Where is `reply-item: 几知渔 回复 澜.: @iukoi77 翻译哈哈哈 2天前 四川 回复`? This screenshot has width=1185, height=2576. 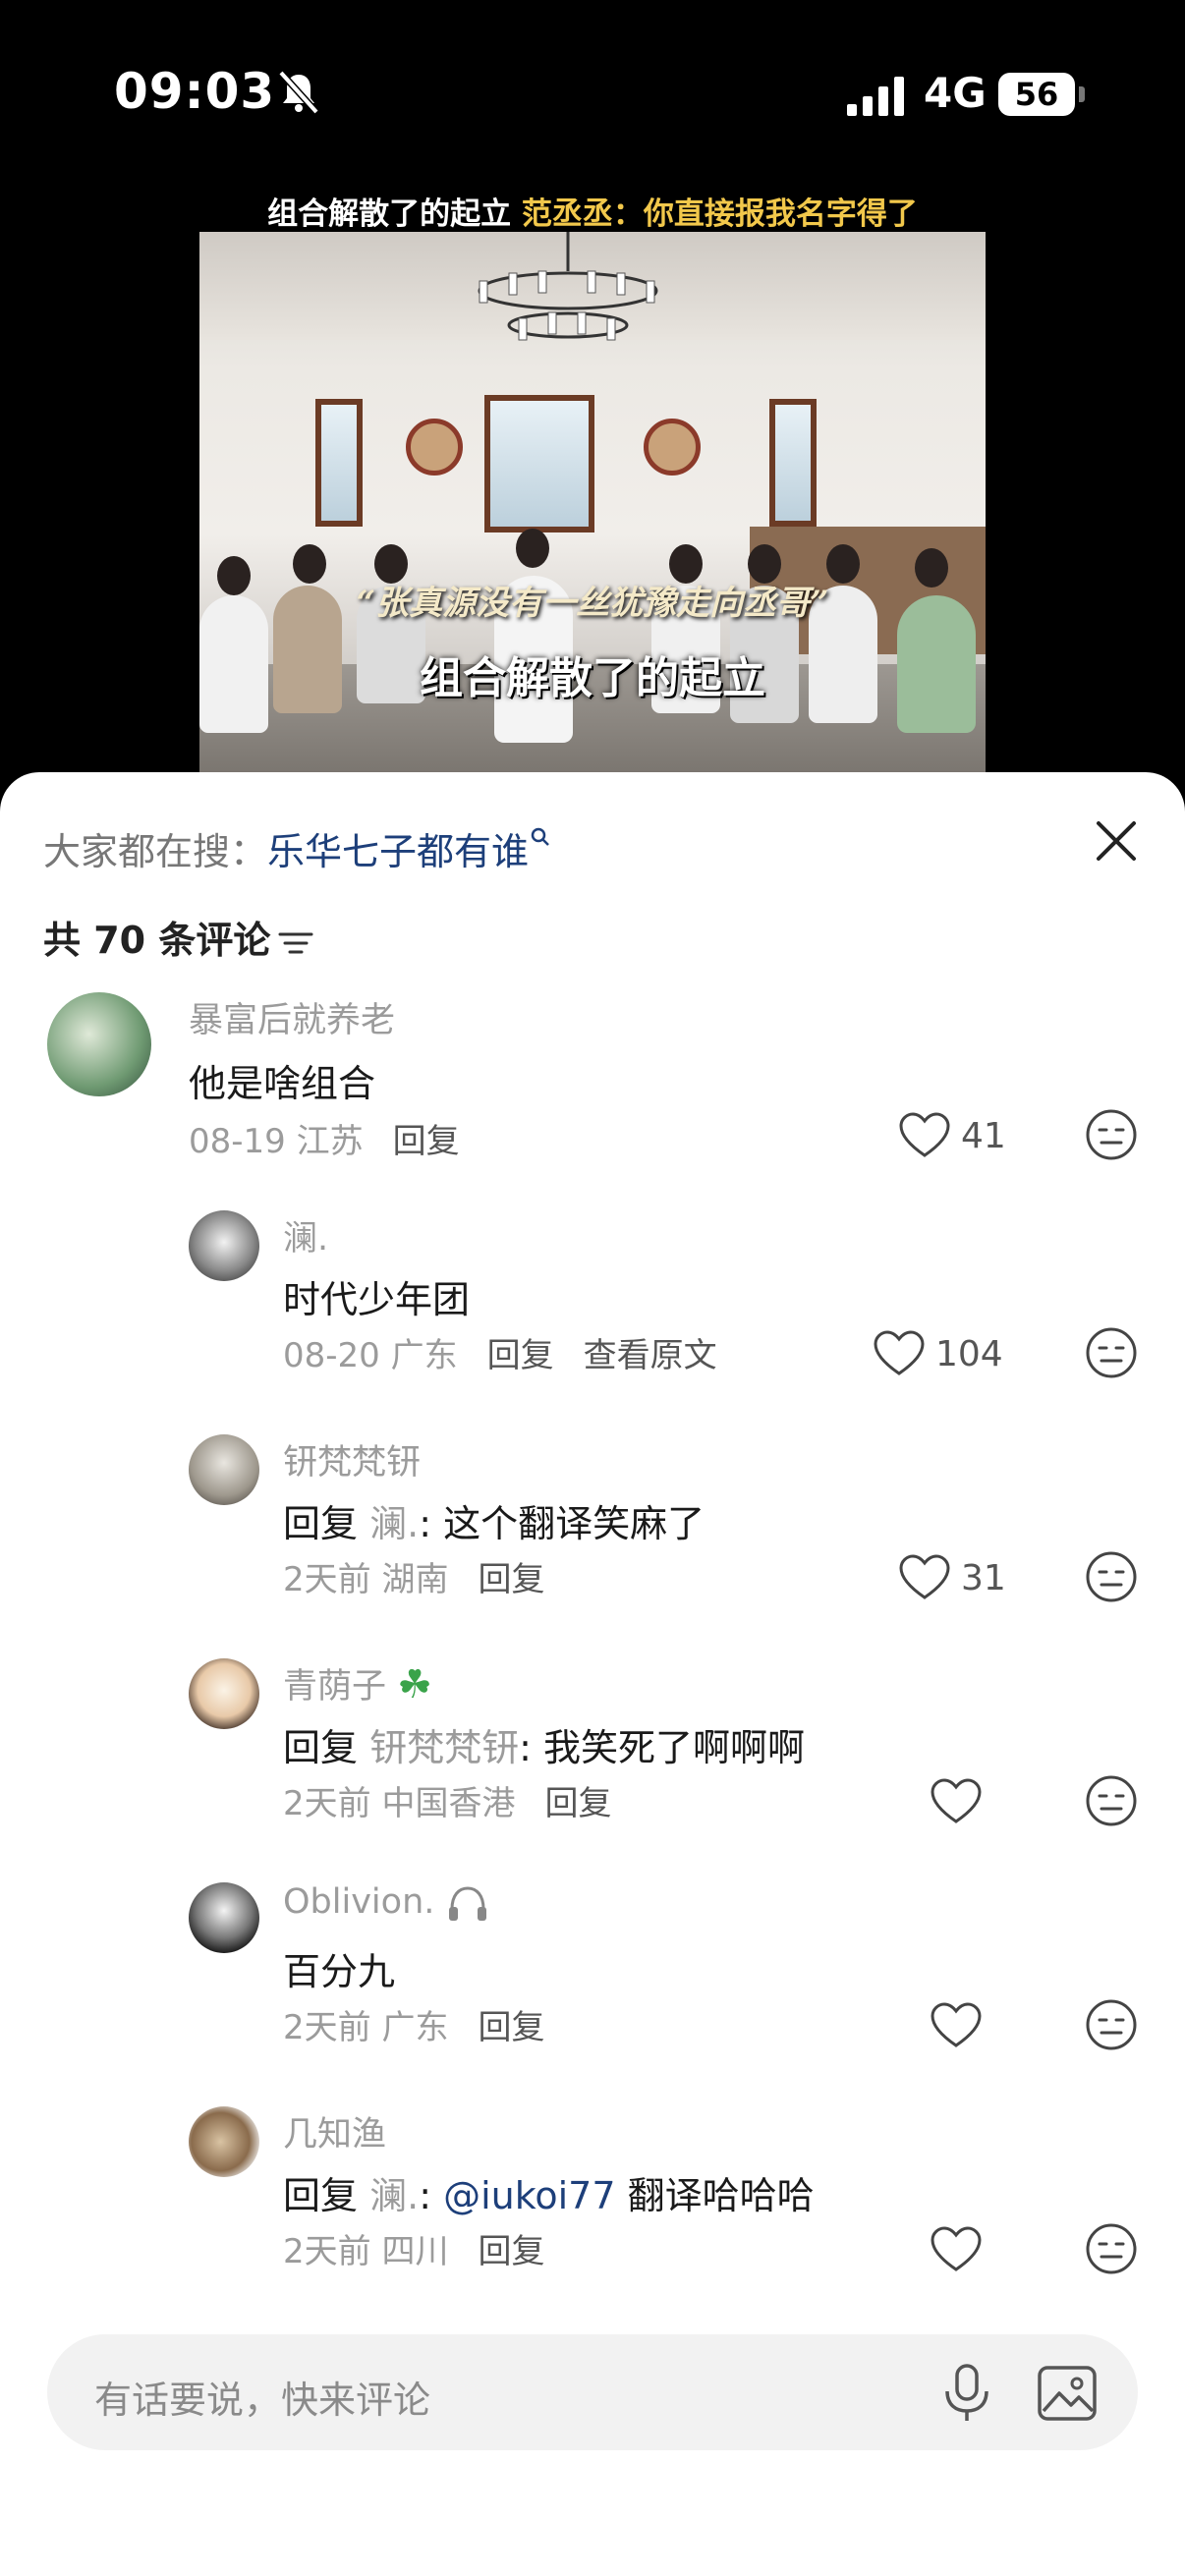
reply-item: 几知渔 回复 澜.: @iukoi77 翻译哈哈哈 2天前 四川 回复 is located at coordinates (592, 2204).